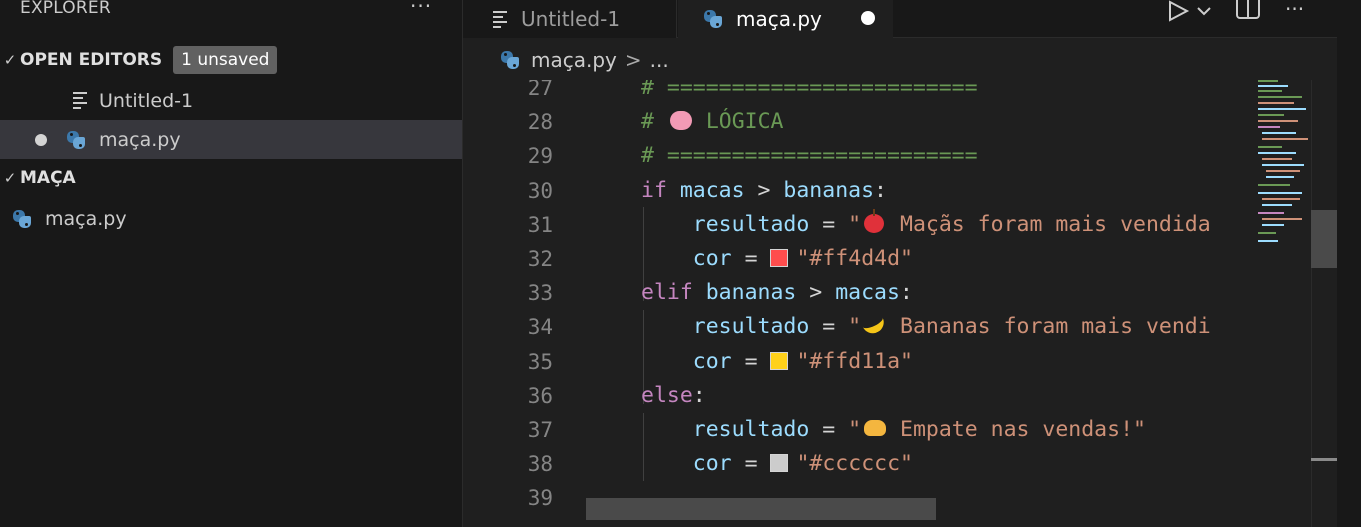 The height and width of the screenshot is (527, 1361). I want to click on comment-token: LÓGICA, so click(738, 122).